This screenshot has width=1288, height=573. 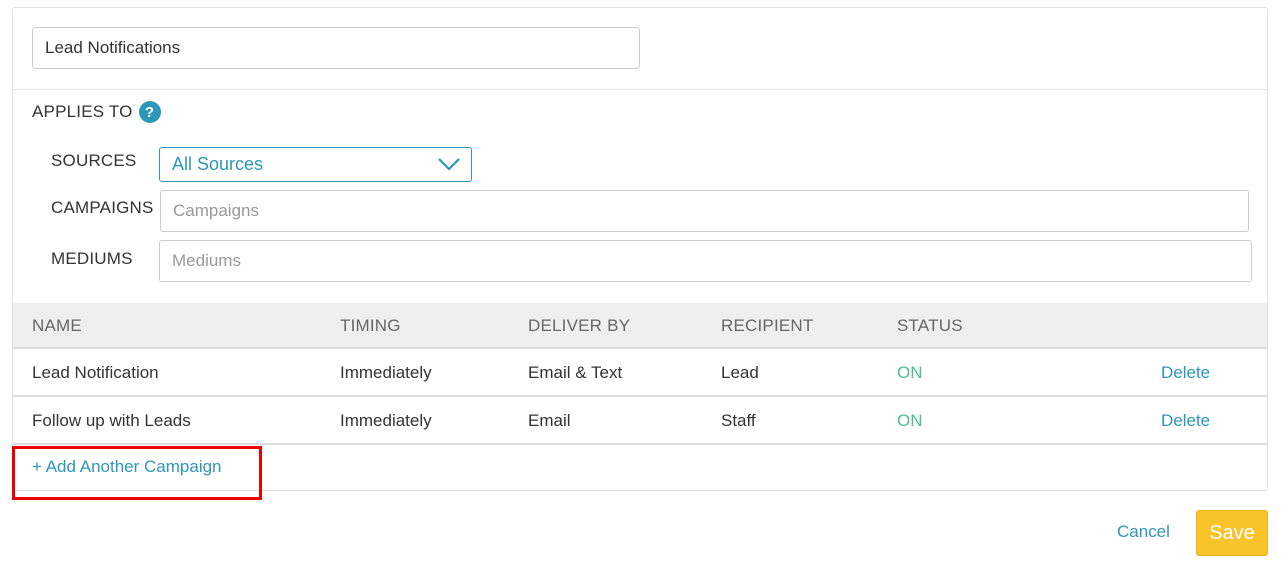 What do you see at coordinates (111, 420) in the screenshot?
I see `campaign-name: Follow up with Leads` at bounding box center [111, 420].